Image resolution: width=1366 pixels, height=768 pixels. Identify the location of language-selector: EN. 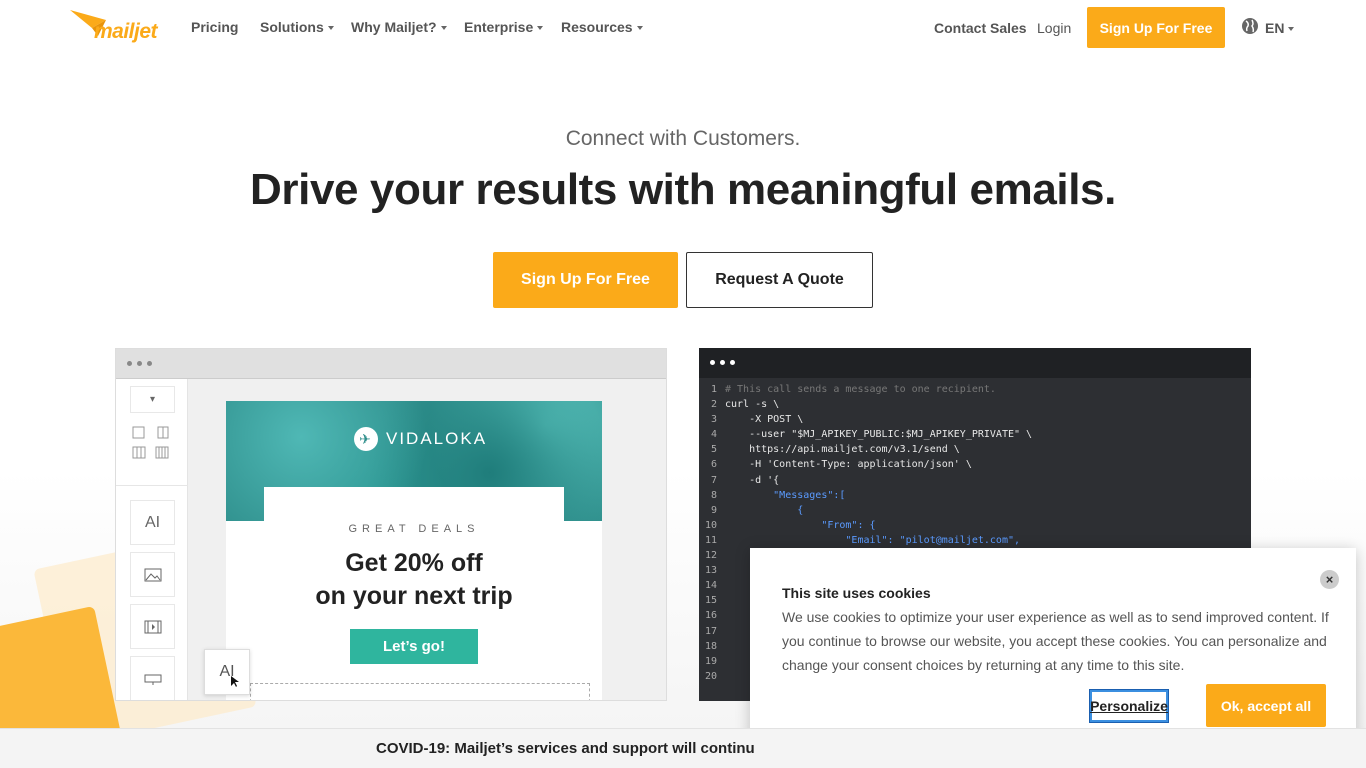
(1280, 28).